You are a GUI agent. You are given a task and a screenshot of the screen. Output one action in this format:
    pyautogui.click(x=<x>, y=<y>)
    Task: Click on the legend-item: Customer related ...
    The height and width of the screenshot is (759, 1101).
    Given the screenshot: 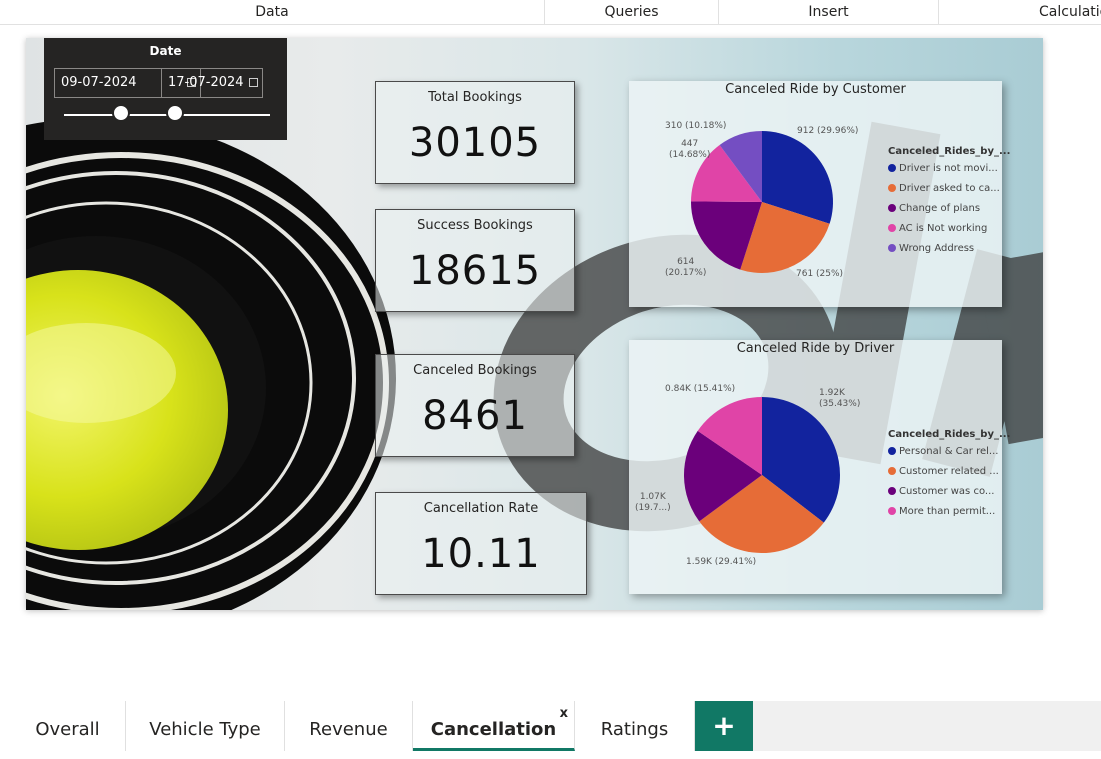 What is the action you would take?
    pyautogui.click(x=943, y=471)
    